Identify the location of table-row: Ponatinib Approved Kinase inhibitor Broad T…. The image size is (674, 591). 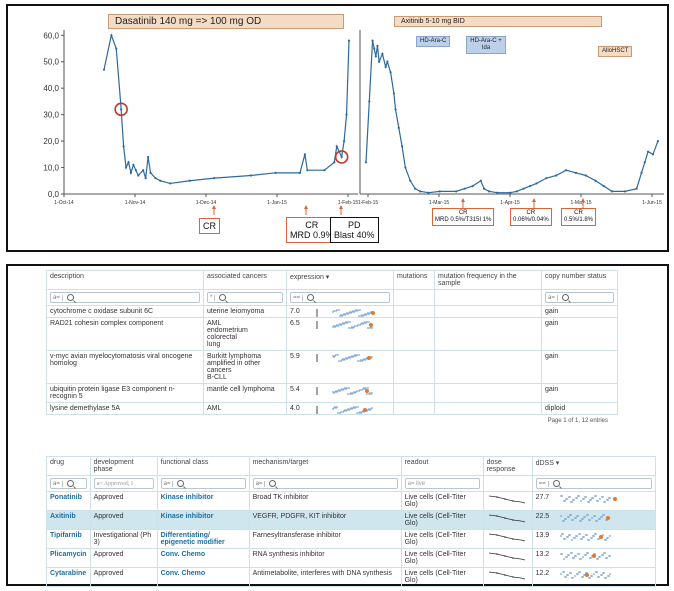
(351, 501).